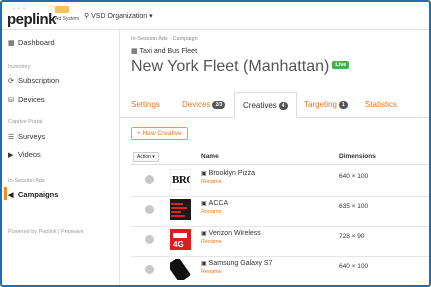 The image size is (431, 287). I want to click on sidebar-item-subscription: ⟳ Subscription, so click(33, 80).